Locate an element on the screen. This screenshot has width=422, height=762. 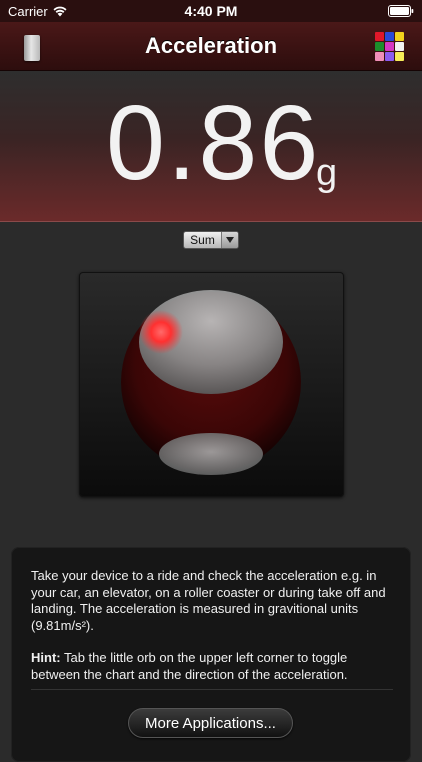
page-title: Acceleration is located at coordinates (211, 45).